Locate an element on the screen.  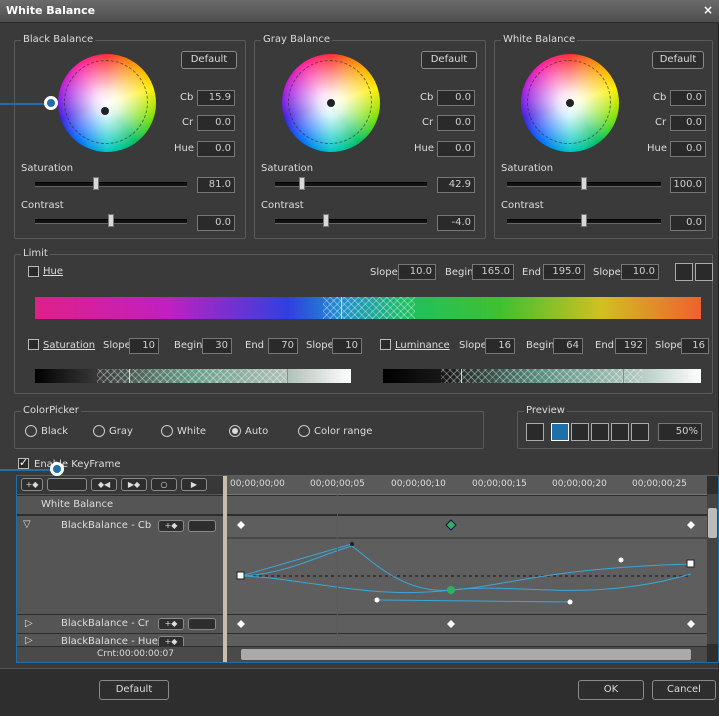
hue-checkbox is located at coordinates (33, 271).